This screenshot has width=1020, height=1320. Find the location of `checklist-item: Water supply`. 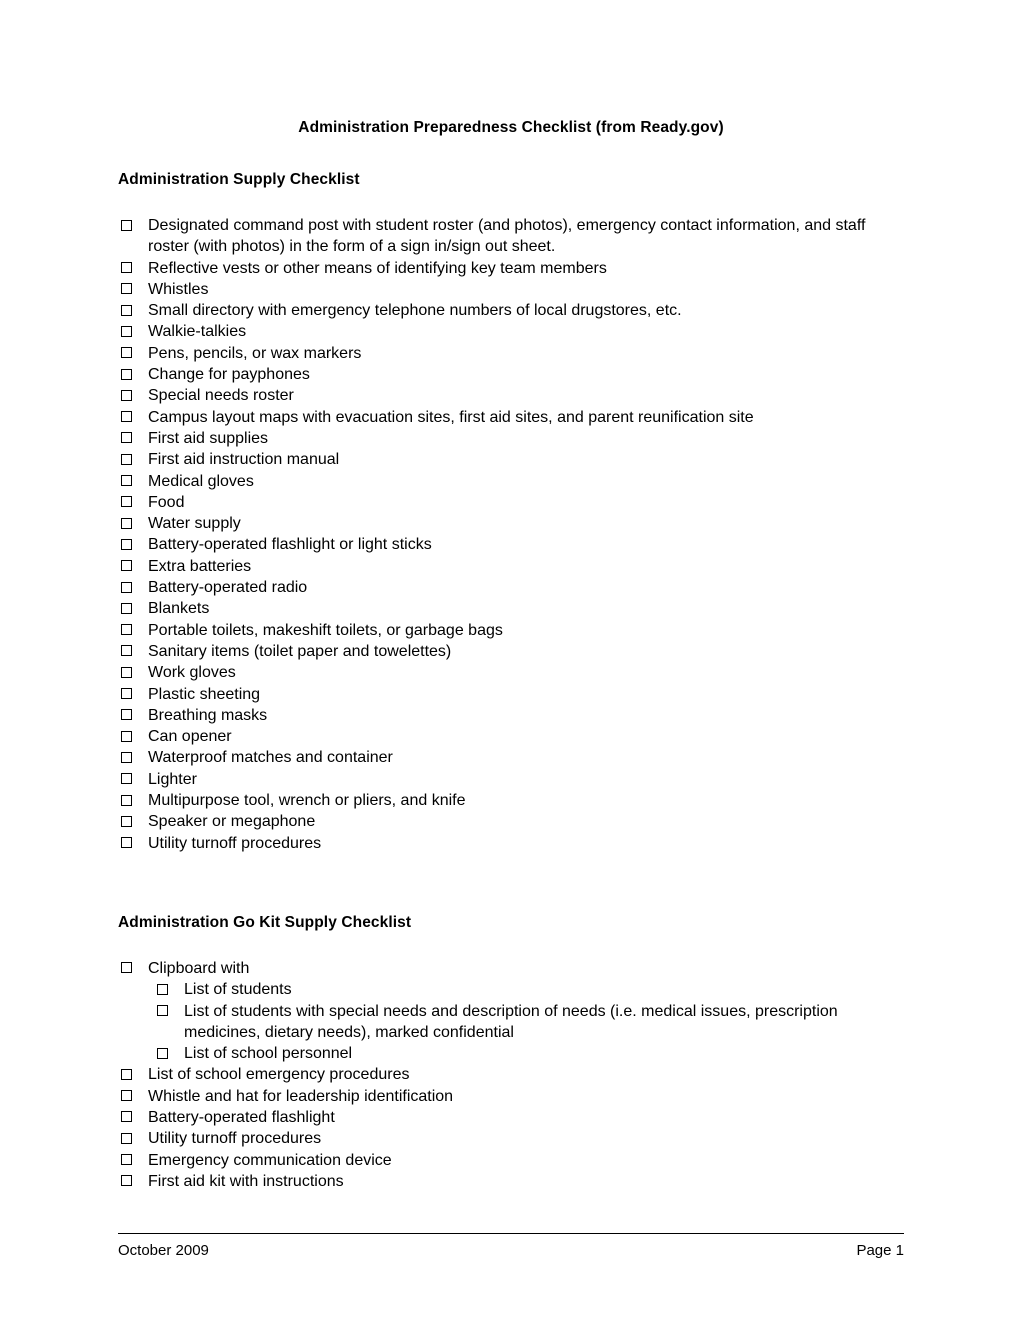

checklist-item: Water supply is located at coordinates (511, 523).